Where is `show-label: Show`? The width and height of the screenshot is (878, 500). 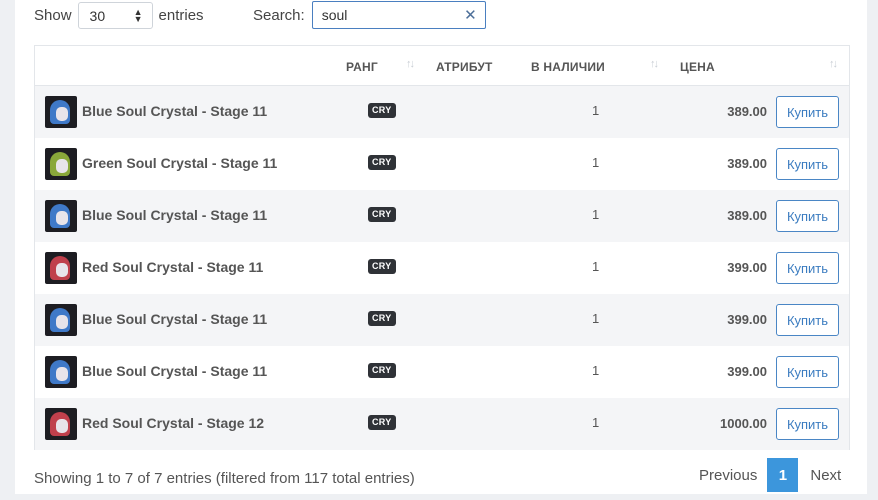
show-label: Show is located at coordinates (53, 15).